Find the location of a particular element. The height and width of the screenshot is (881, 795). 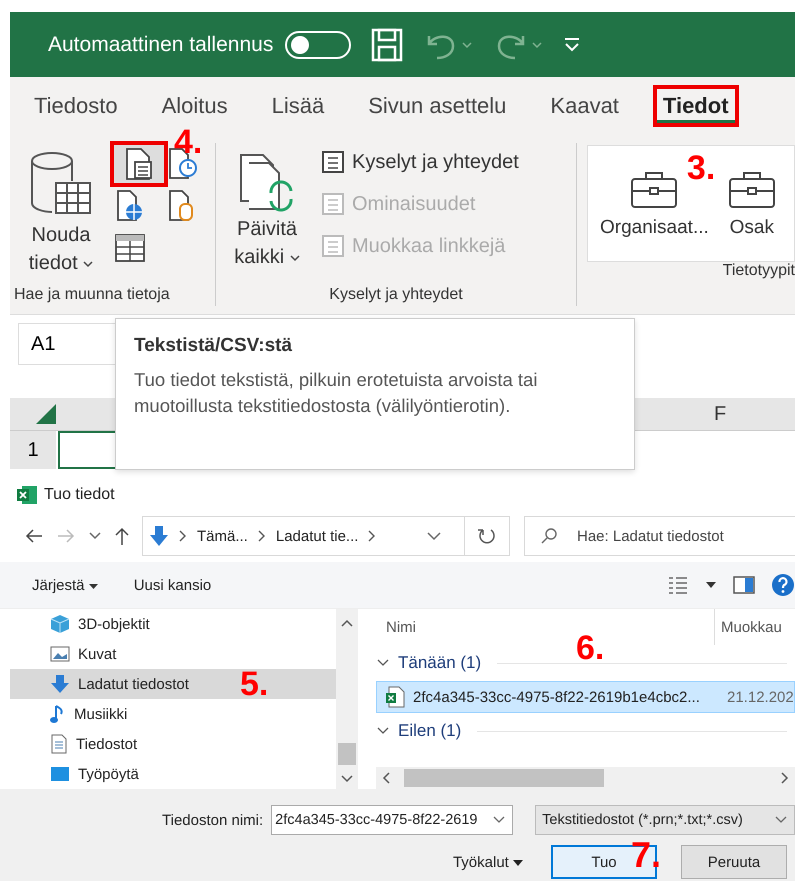

excel-icon is located at coordinates (27, 495).